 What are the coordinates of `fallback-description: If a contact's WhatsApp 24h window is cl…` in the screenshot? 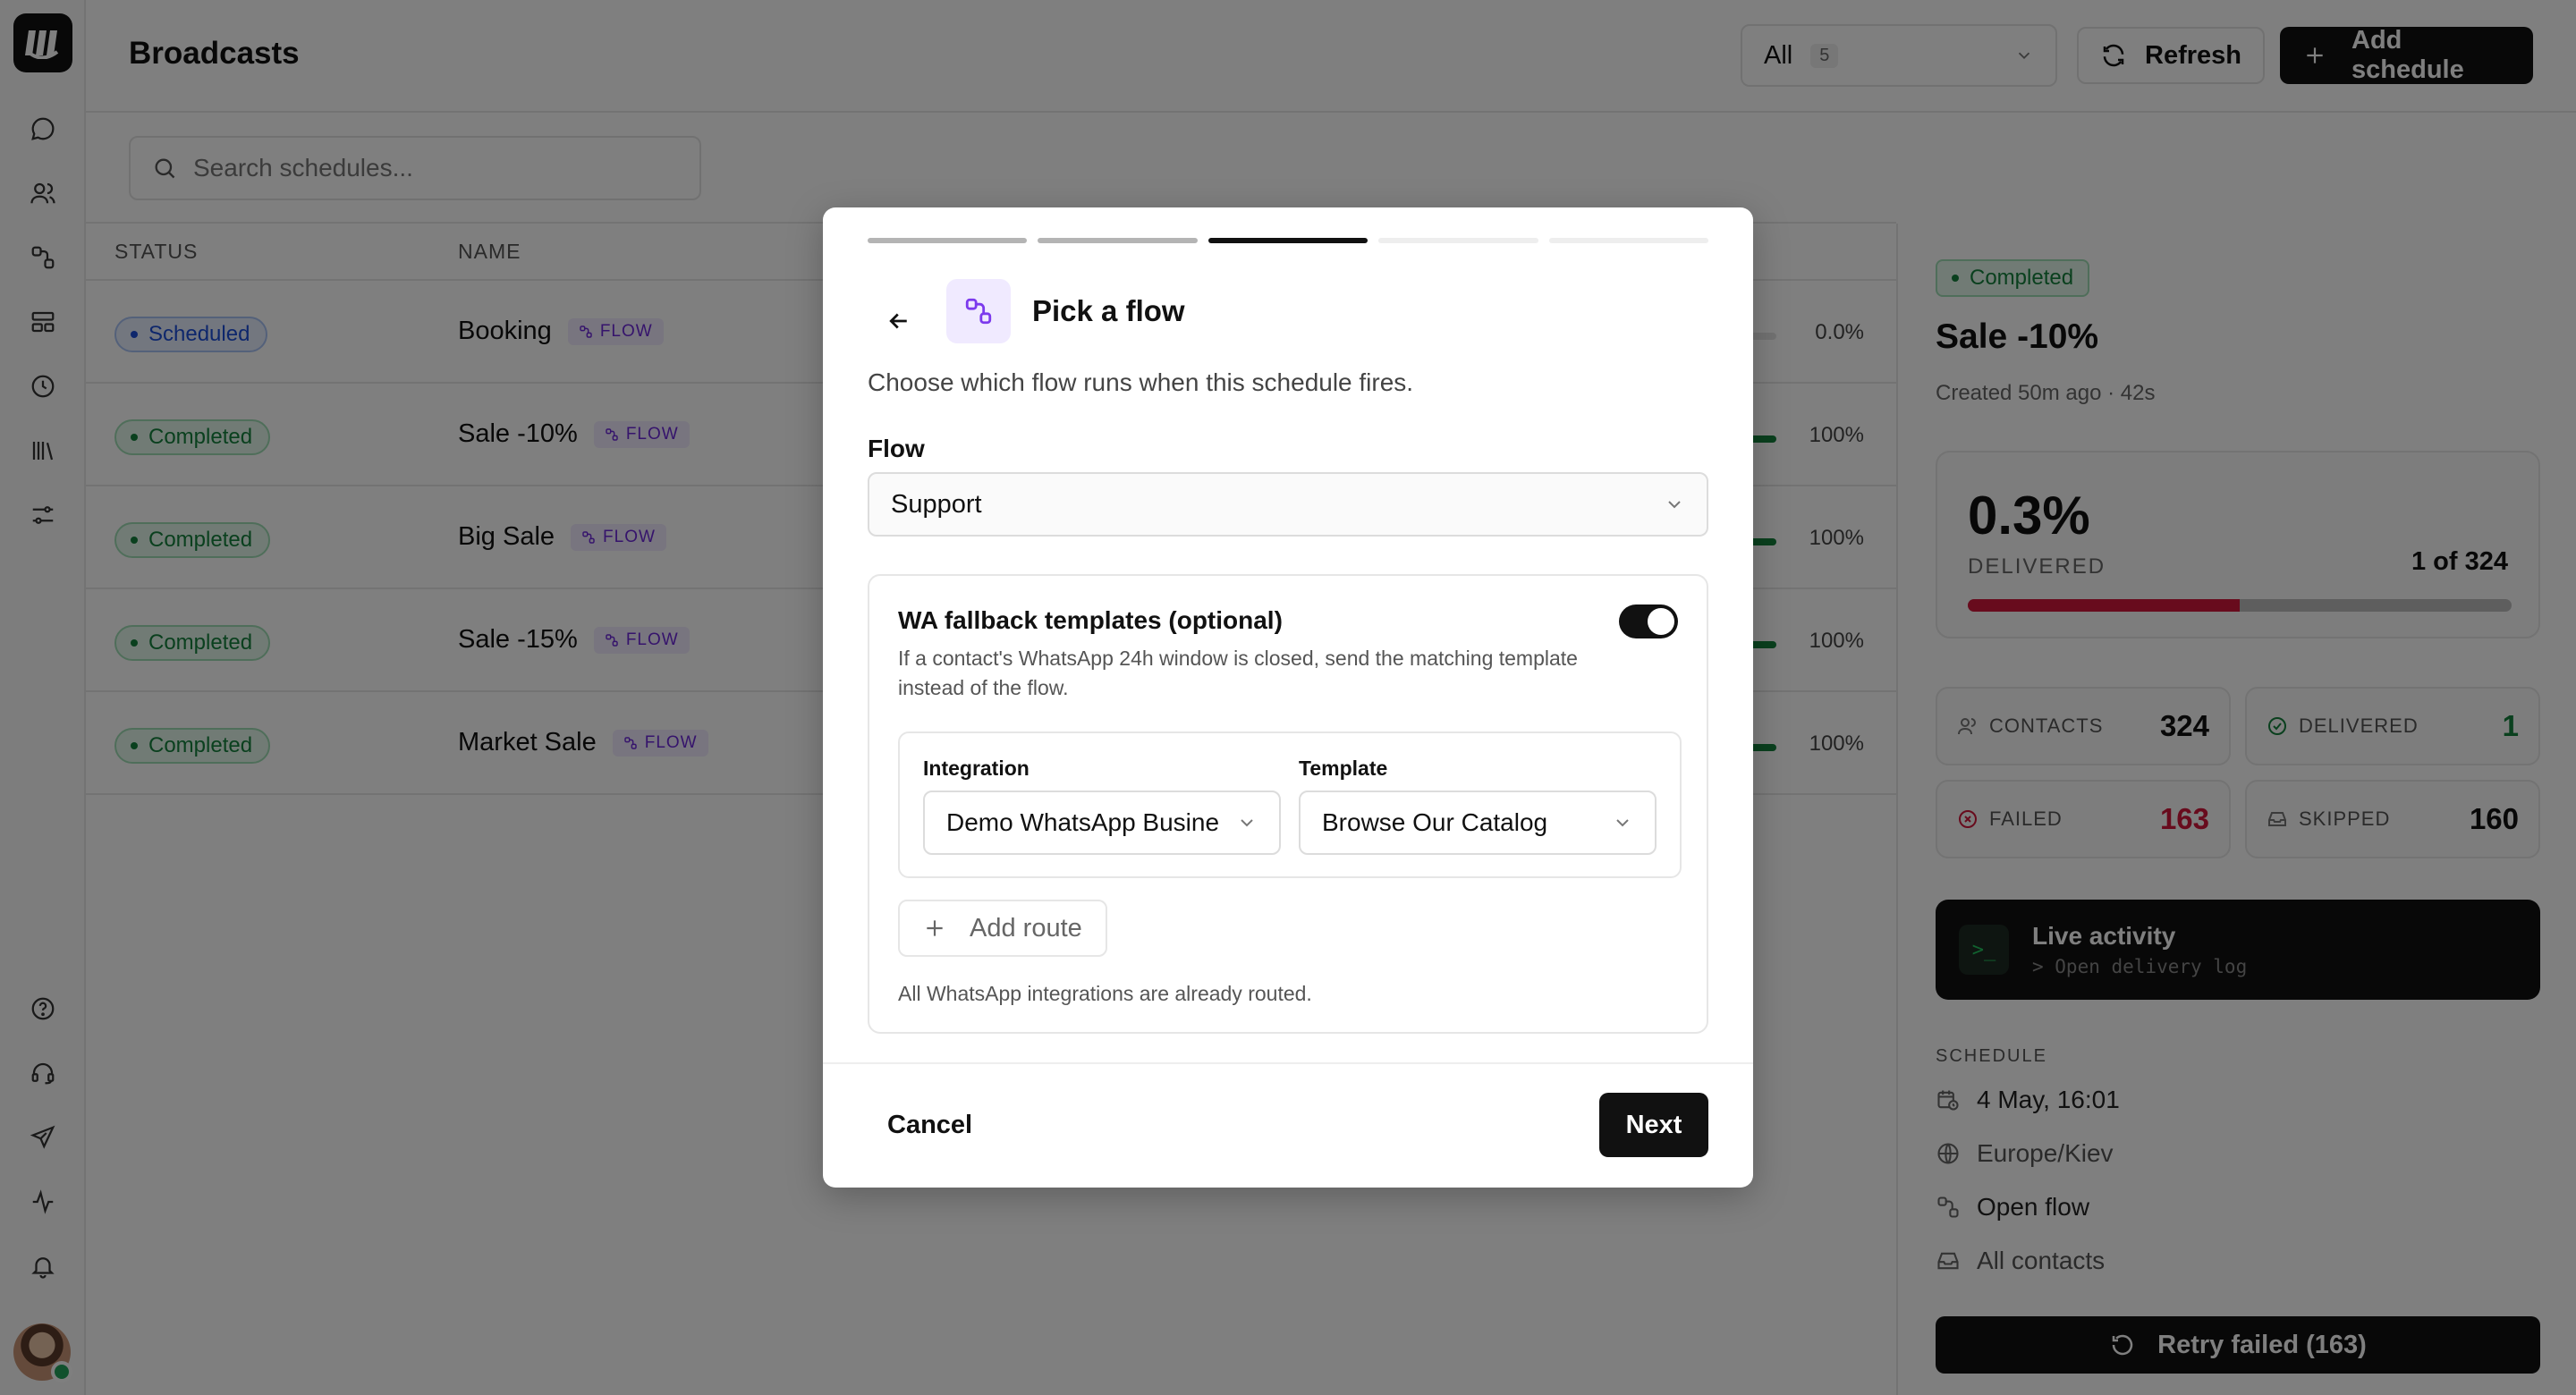 It's located at (1238, 673).